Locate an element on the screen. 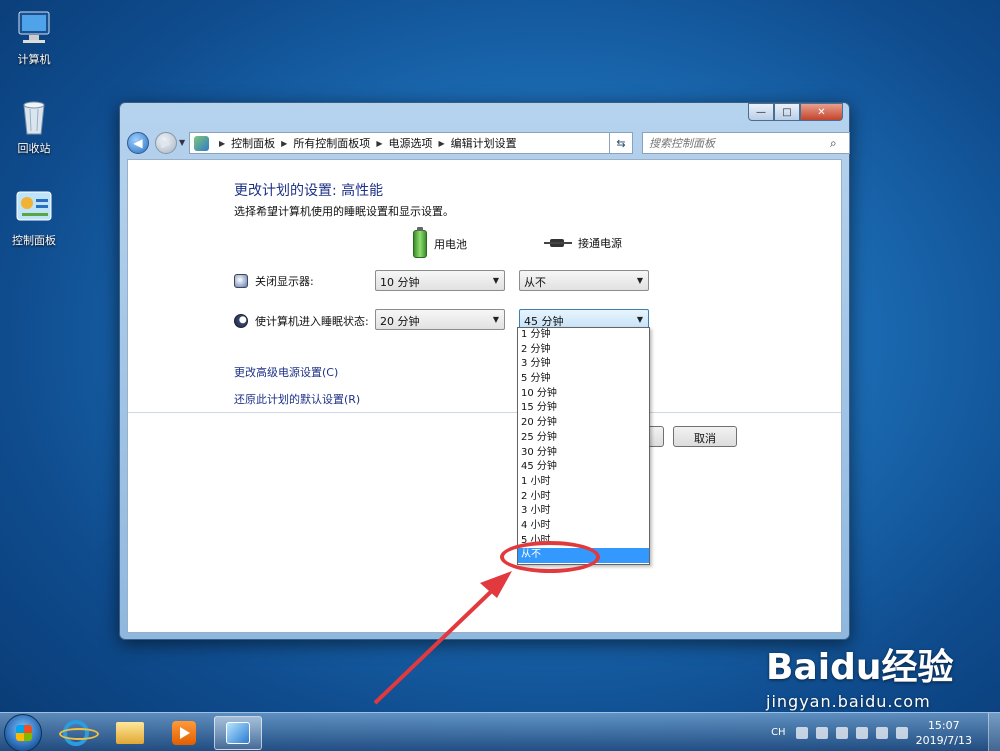 The height and width of the screenshot is (751, 1000). start-button is located at coordinates (23, 732).